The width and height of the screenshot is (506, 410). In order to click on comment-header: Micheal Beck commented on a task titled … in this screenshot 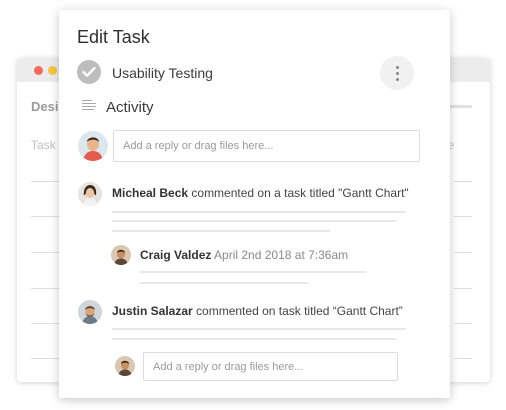, I will do `click(260, 193)`.